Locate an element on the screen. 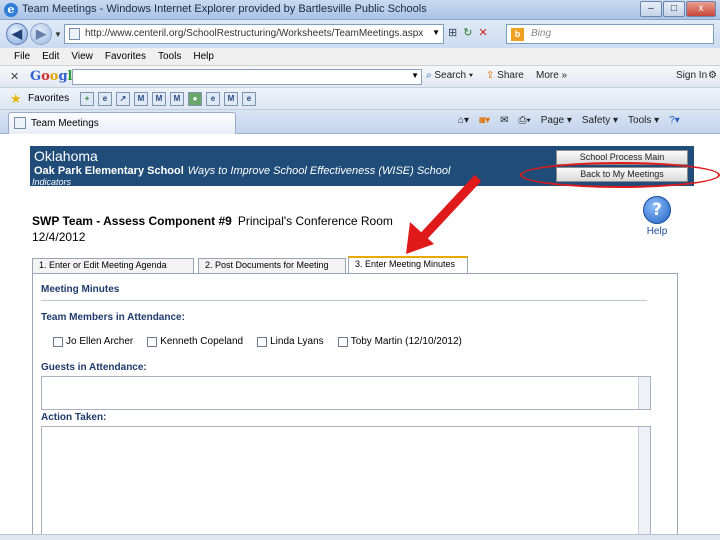 The width and height of the screenshot is (720, 540). sign-in-link: Sign In is located at coordinates (691, 75).